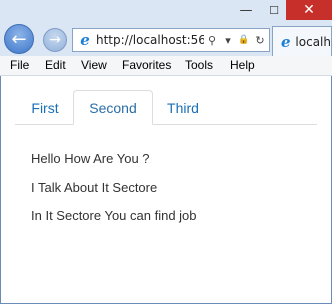 The width and height of the screenshot is (332, 304). I want to click on title-bar: — ☐ ✕, so click(166, 11).